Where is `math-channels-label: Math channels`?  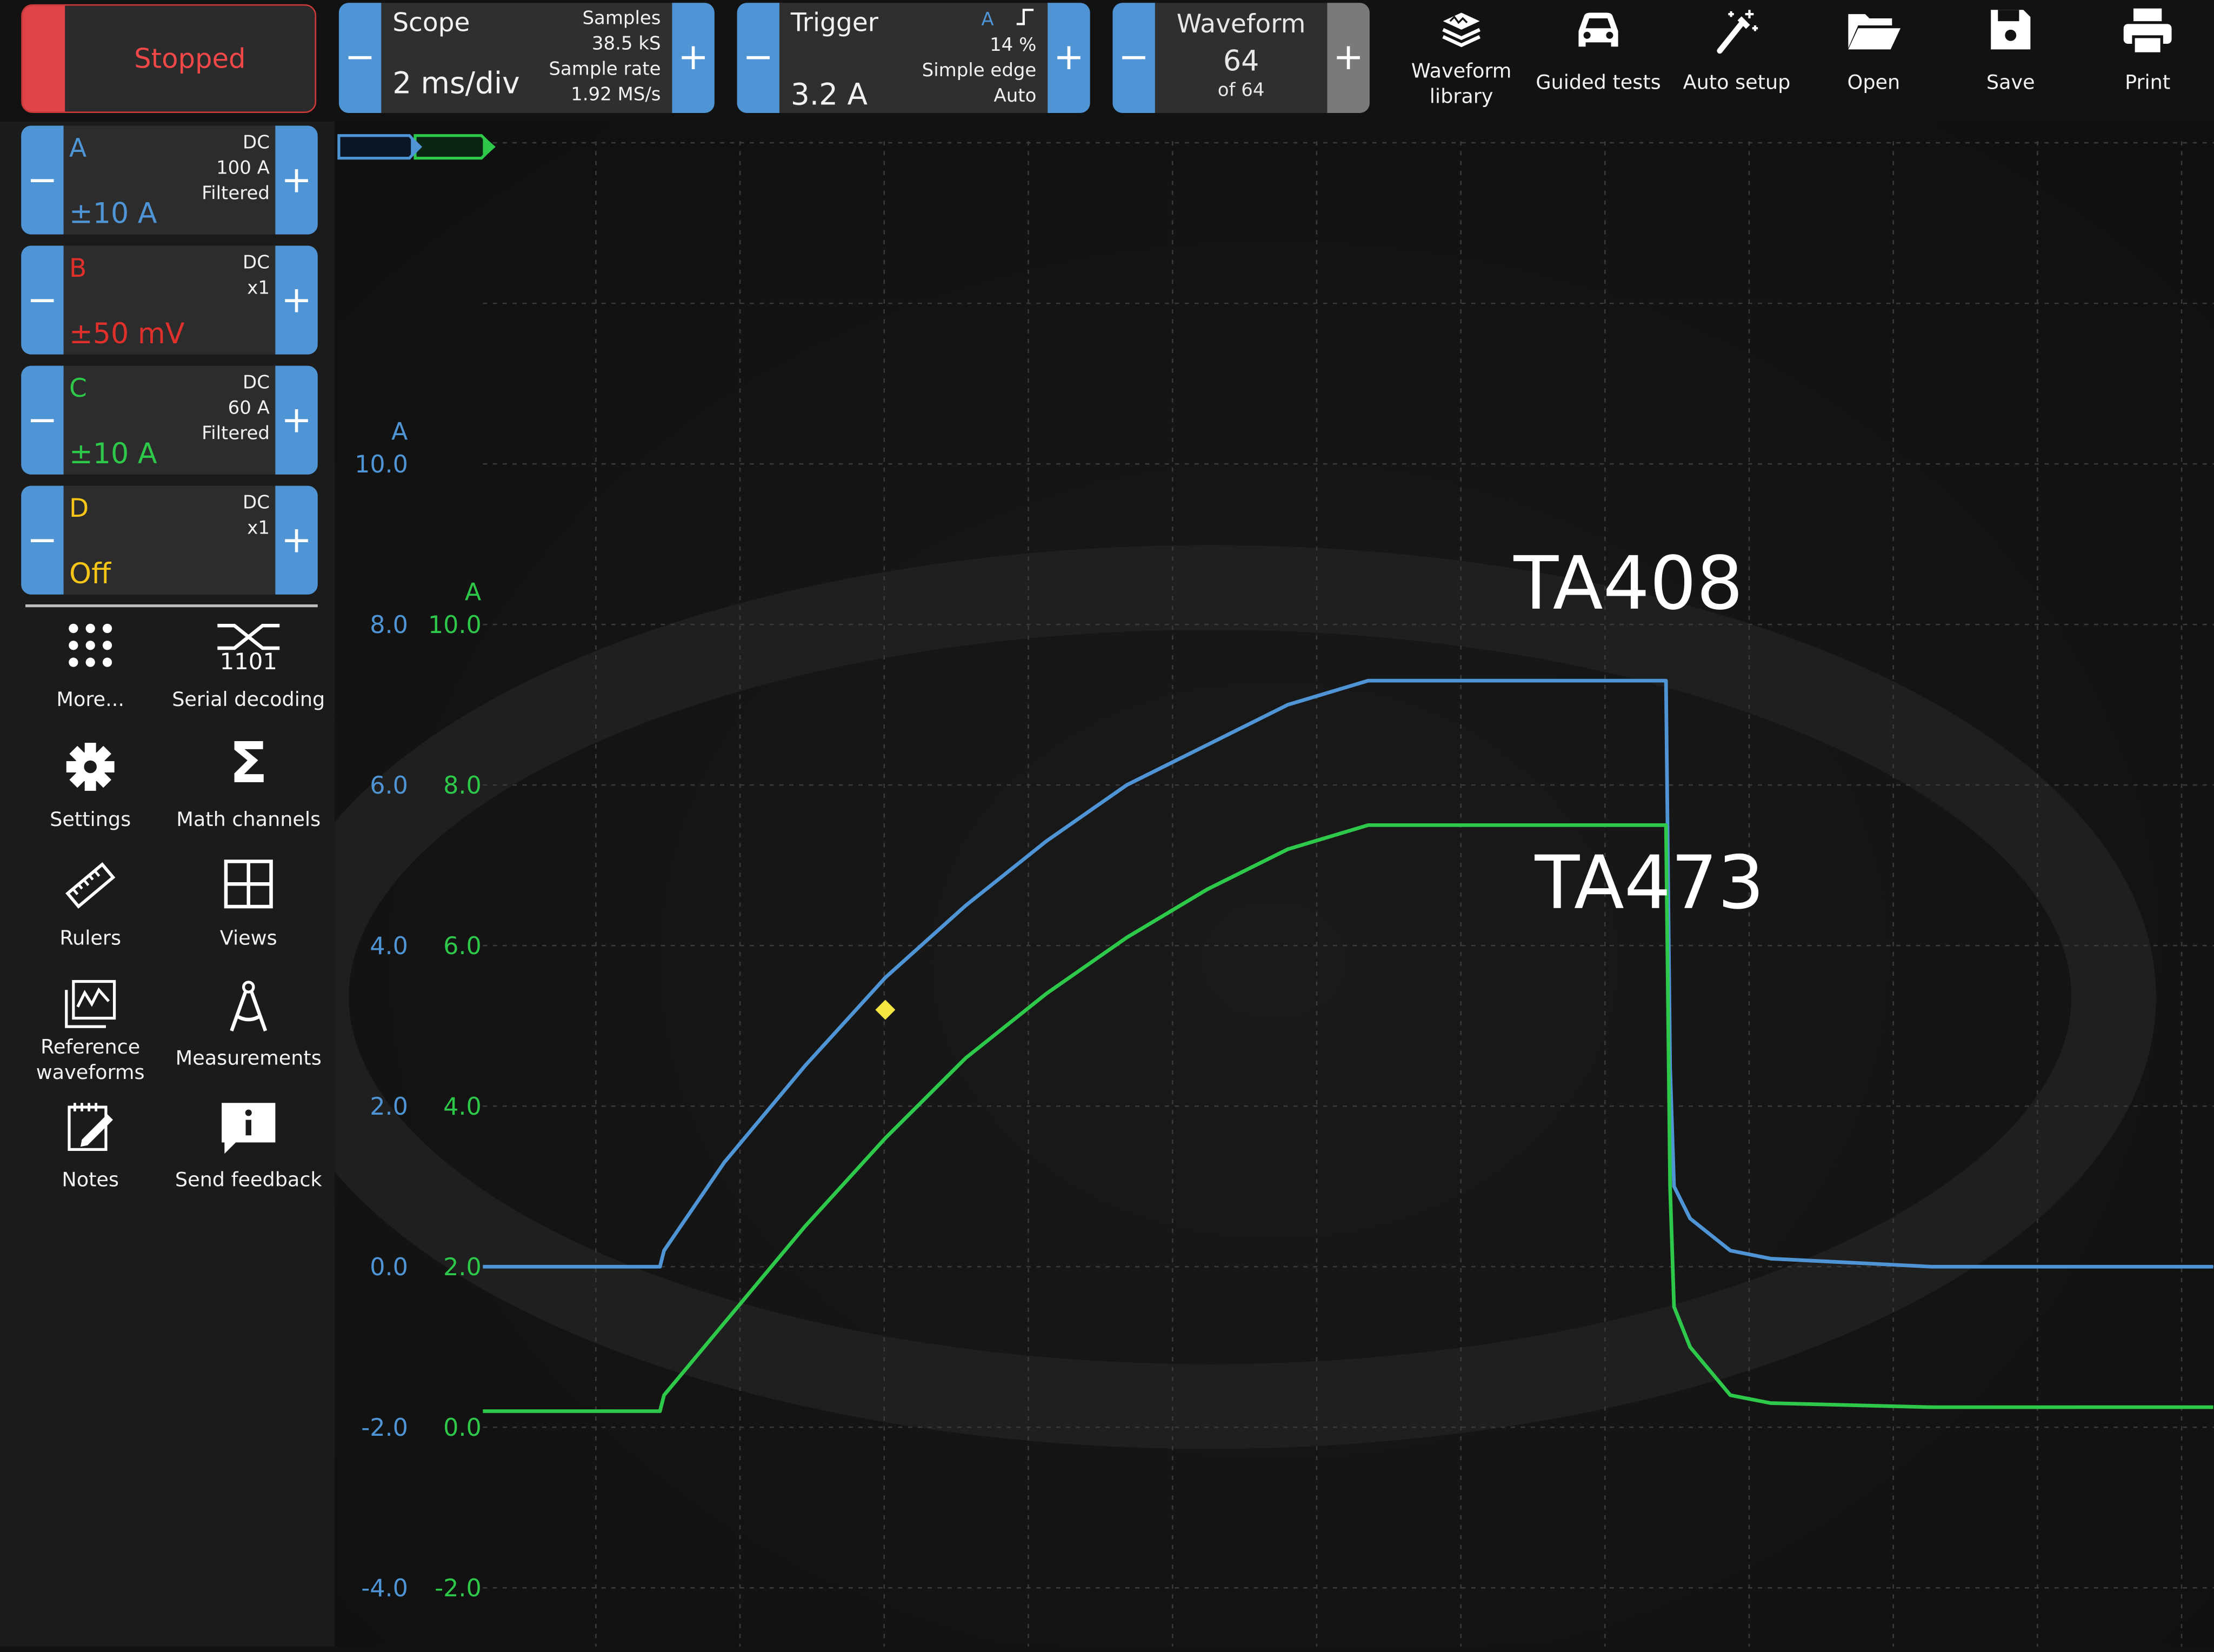
math-channels-label: Math channels is located at coordinates (248, 820).